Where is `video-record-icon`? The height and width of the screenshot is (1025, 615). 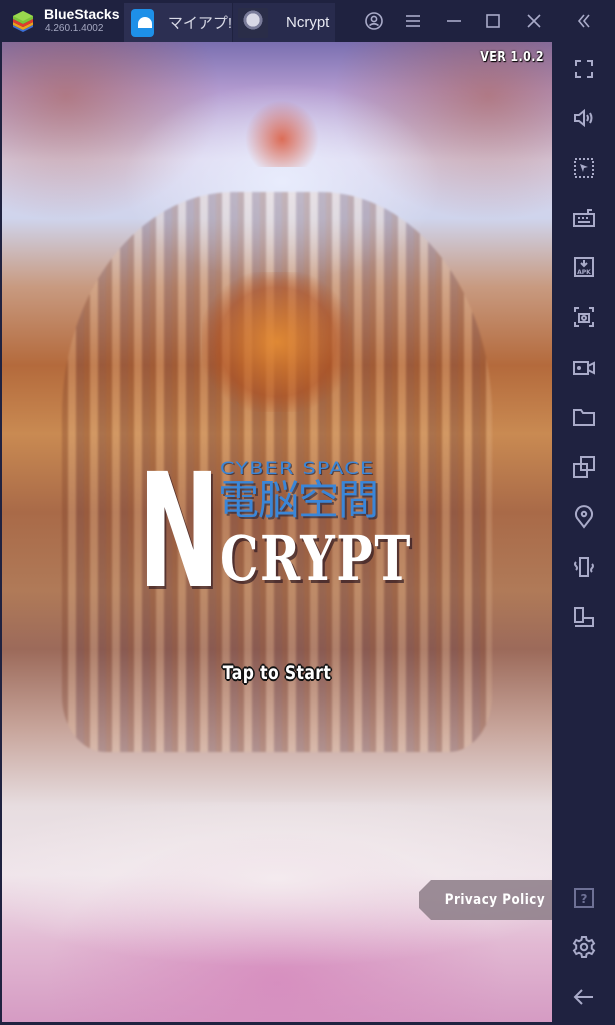
video-record-icon is located at coordinates (584, 368).